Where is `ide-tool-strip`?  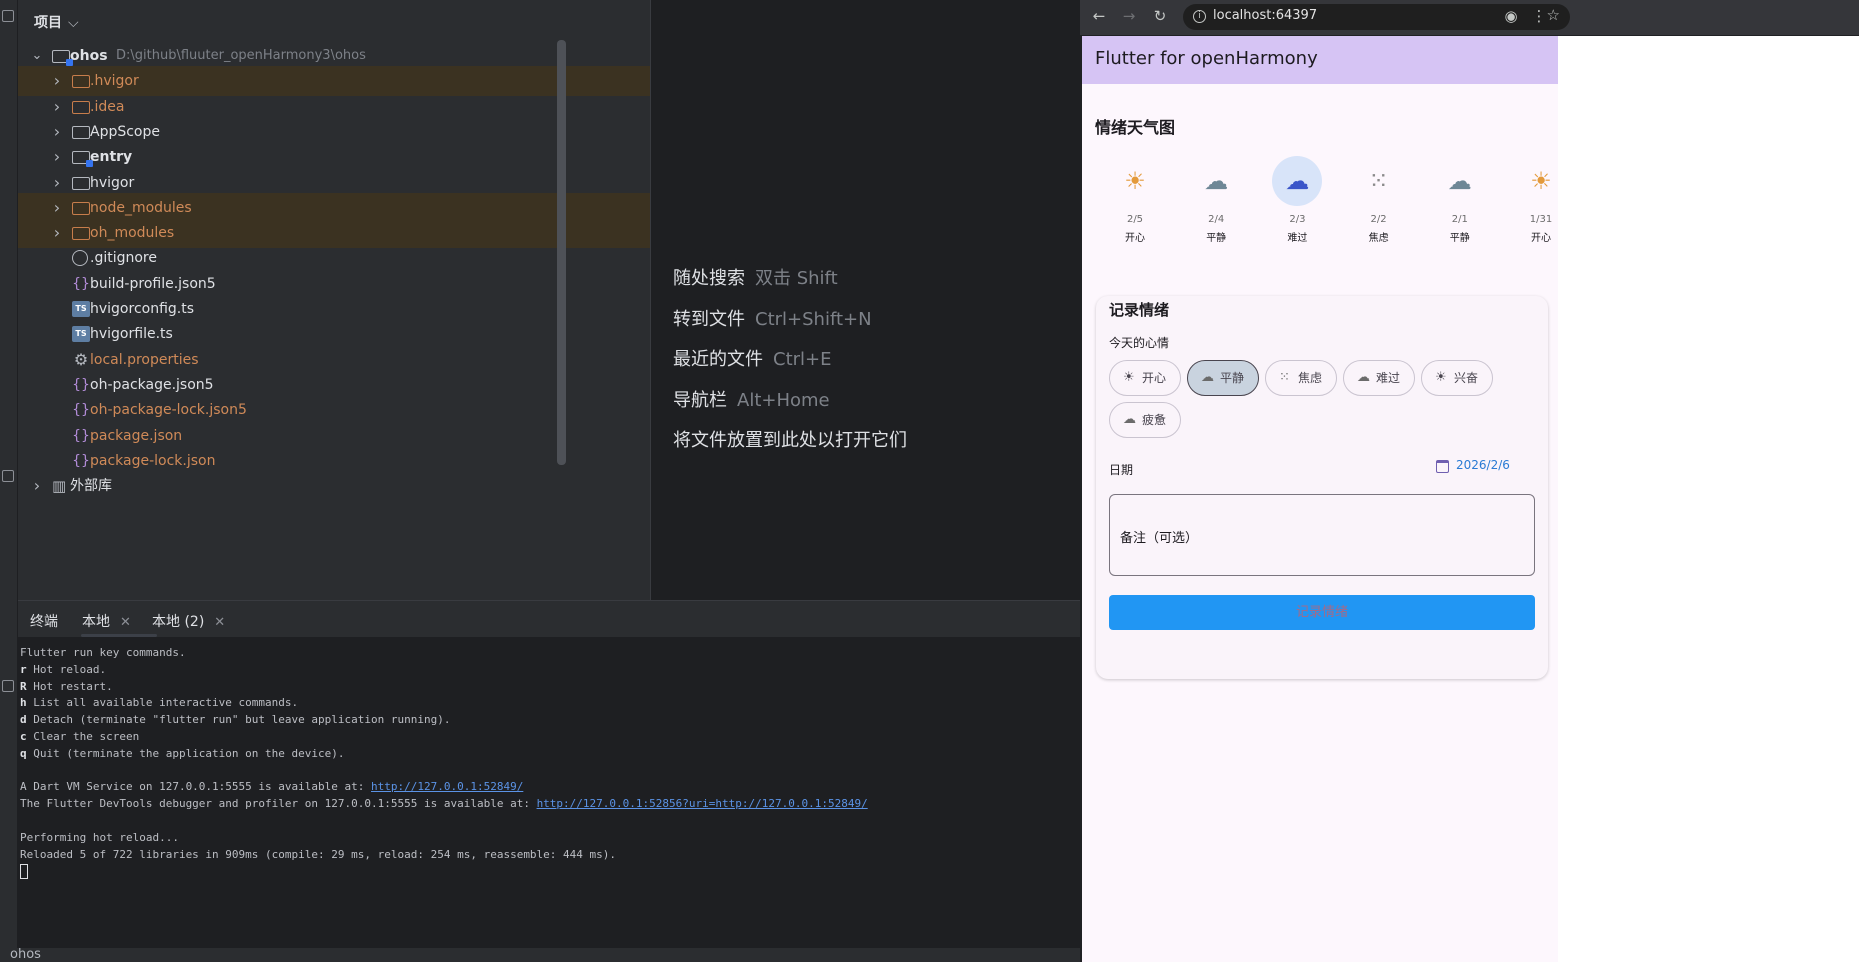 ide-tool-strip is located at coordinates (9, 481).